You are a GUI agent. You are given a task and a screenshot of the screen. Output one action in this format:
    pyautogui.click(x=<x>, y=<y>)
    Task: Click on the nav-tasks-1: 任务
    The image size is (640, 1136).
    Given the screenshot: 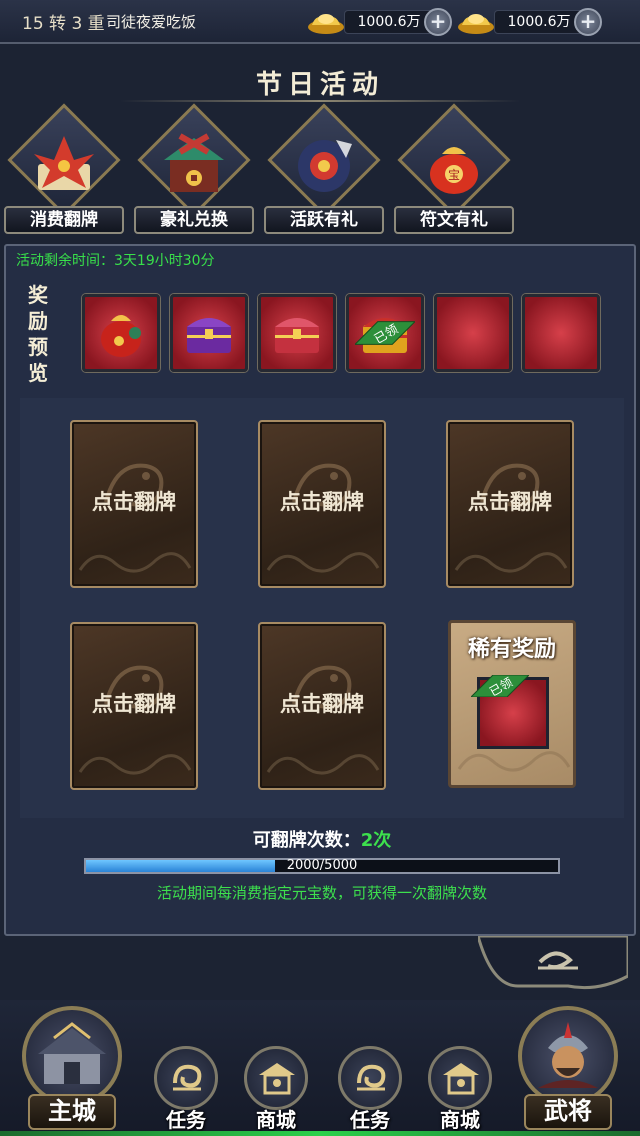 What is the action you would take?
    pyautogui.click(x=186, y=1091)
    